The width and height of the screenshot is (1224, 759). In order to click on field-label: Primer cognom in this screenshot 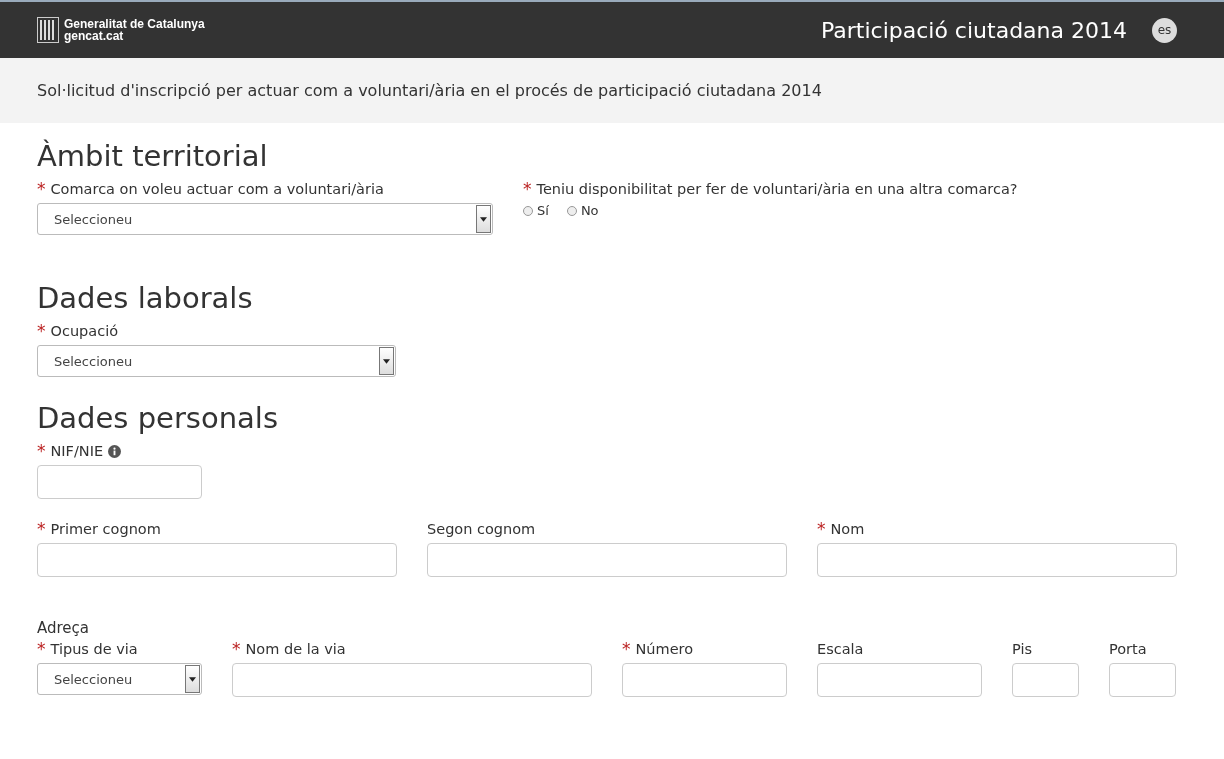, I will do `click(105, 529)`.